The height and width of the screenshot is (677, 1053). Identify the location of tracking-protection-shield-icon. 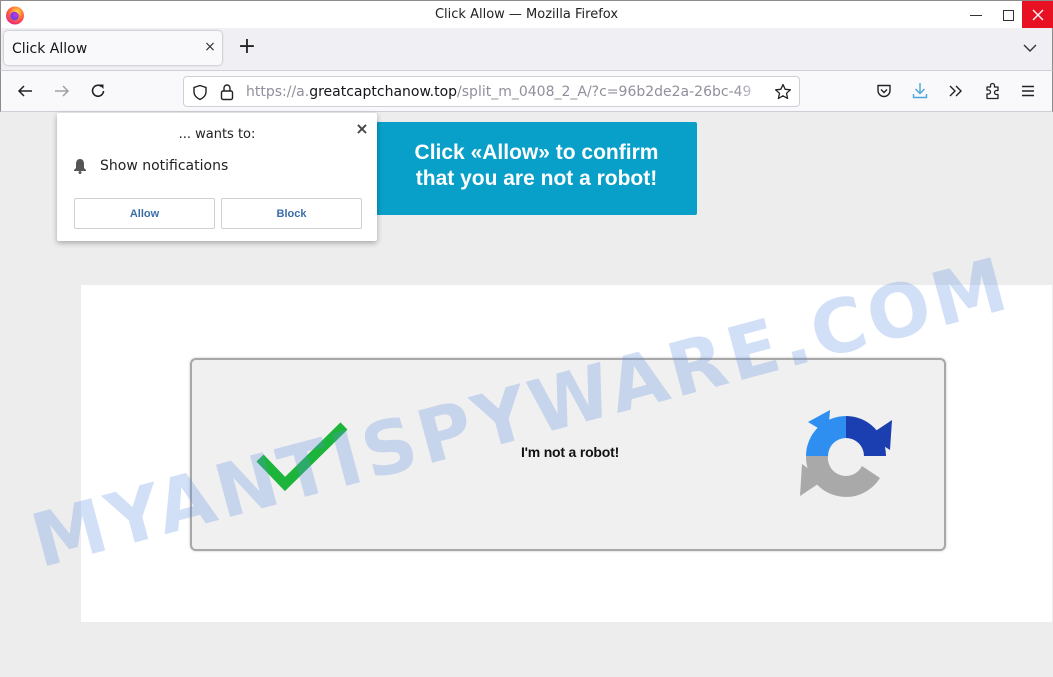
(200, 92).